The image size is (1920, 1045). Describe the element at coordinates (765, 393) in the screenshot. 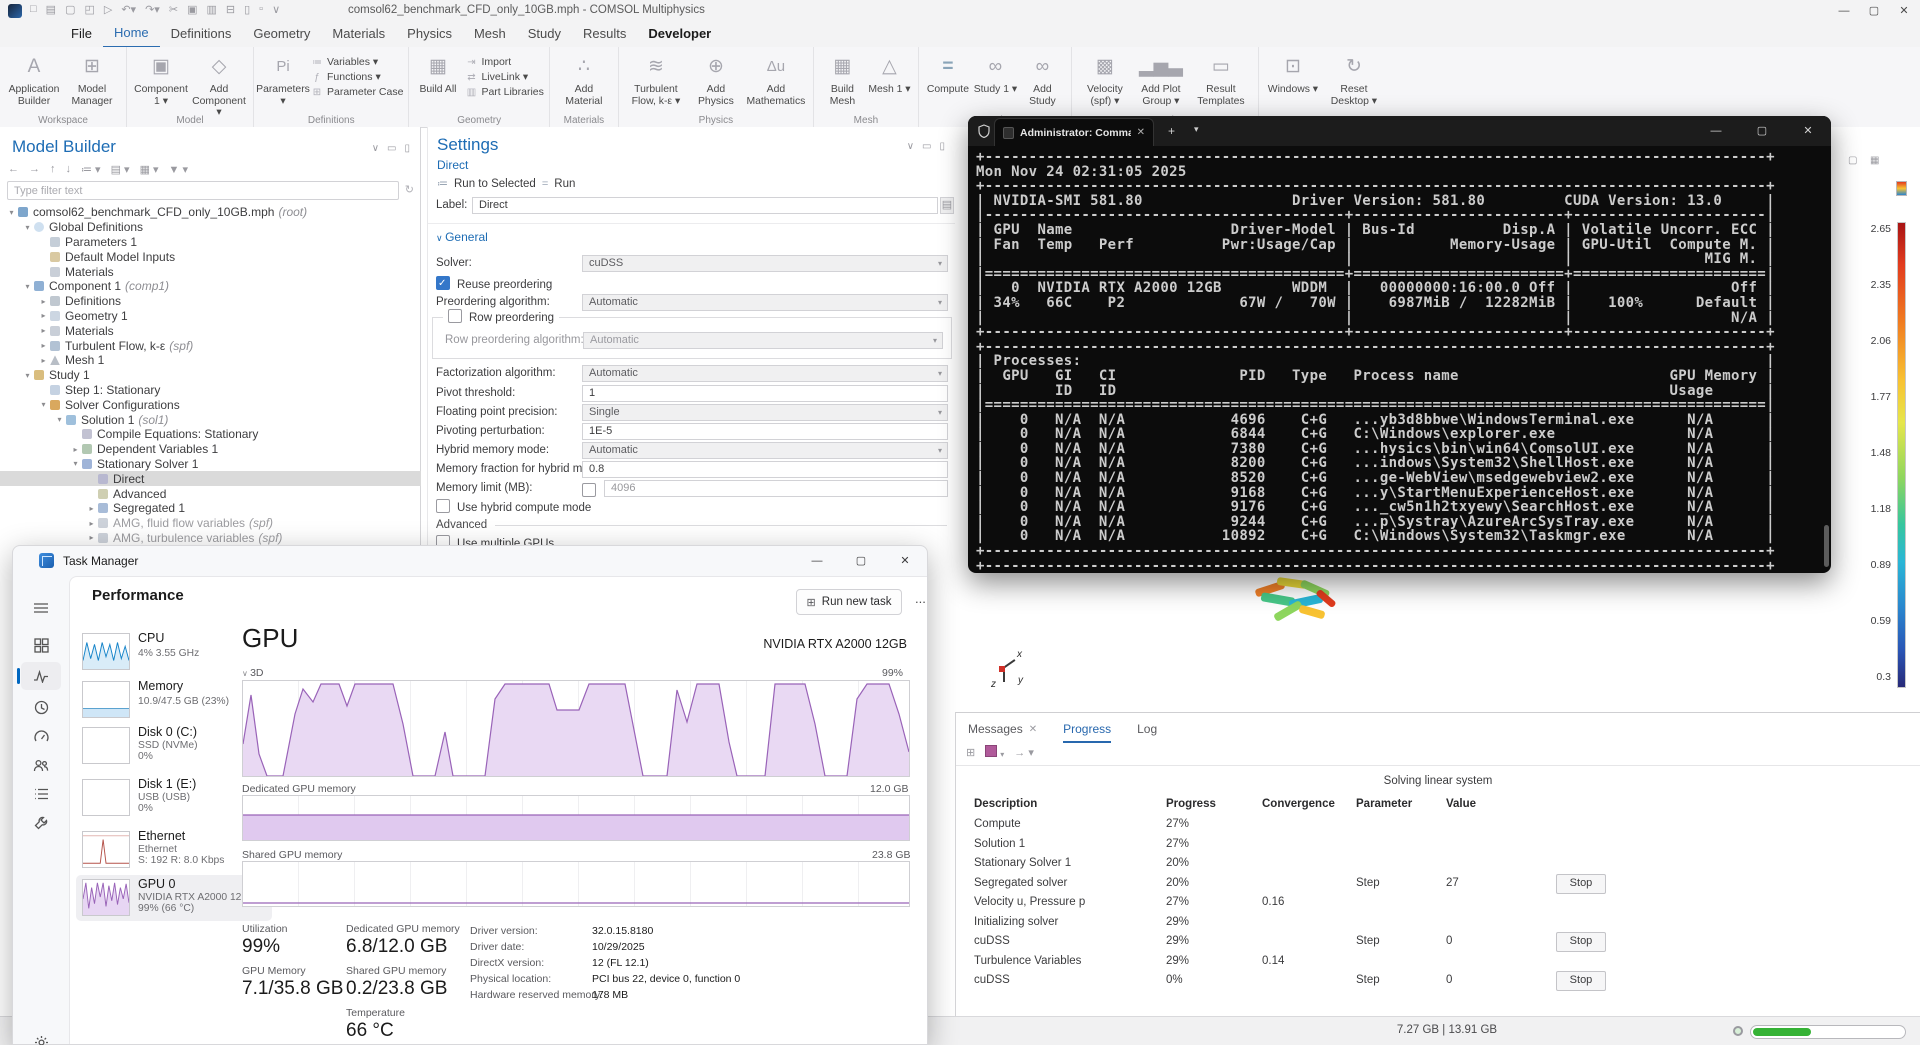

I see `pivot-threshold-input: 1` at that location.